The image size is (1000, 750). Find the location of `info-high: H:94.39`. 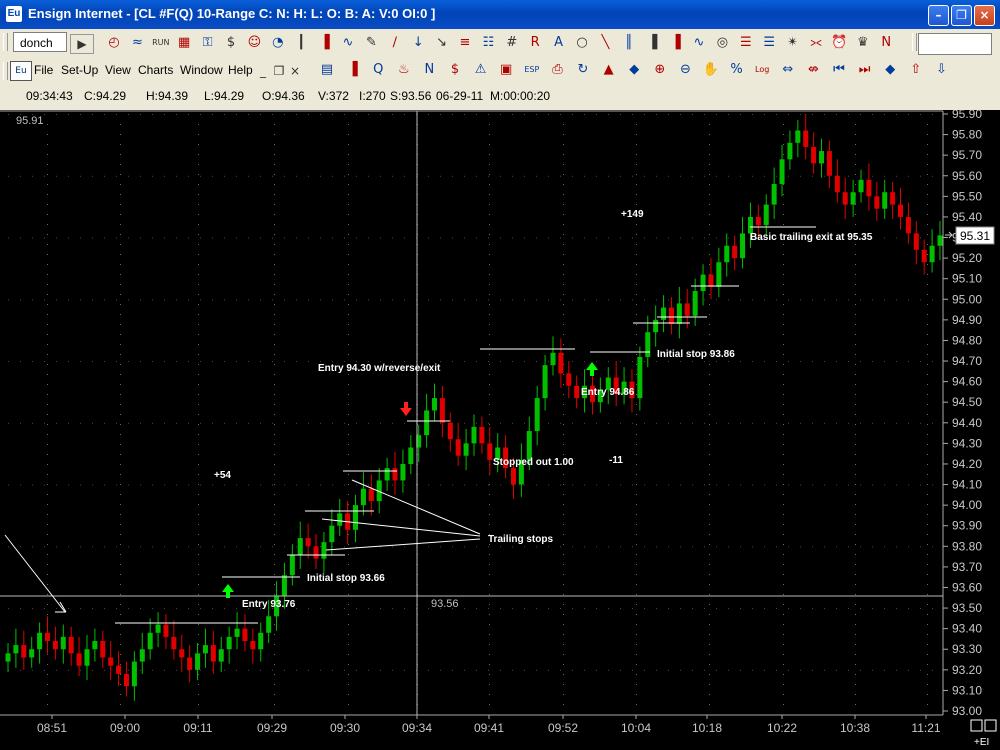

info-high: H:94.39 is located at coordinates (167, 96).